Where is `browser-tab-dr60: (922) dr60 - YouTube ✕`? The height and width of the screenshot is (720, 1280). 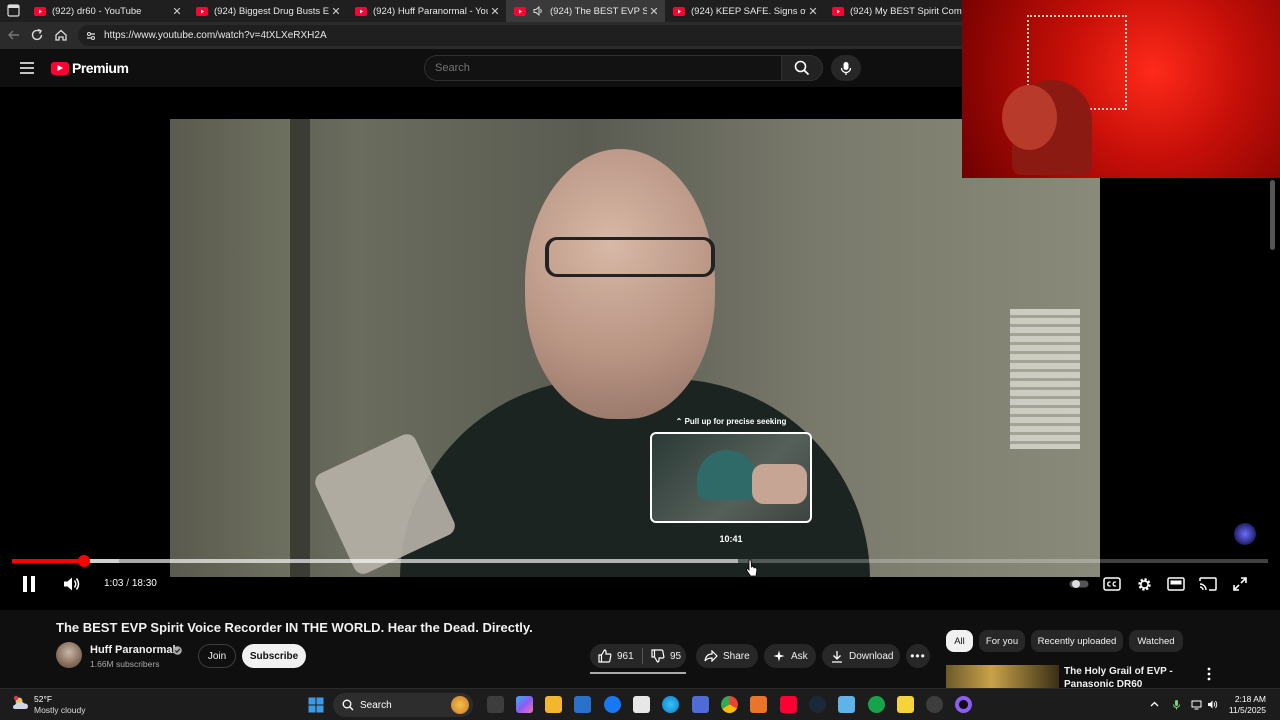
browser-tab-dr60: (922) dr60 - YouTube ✕ is located at coordinates (107, 11).